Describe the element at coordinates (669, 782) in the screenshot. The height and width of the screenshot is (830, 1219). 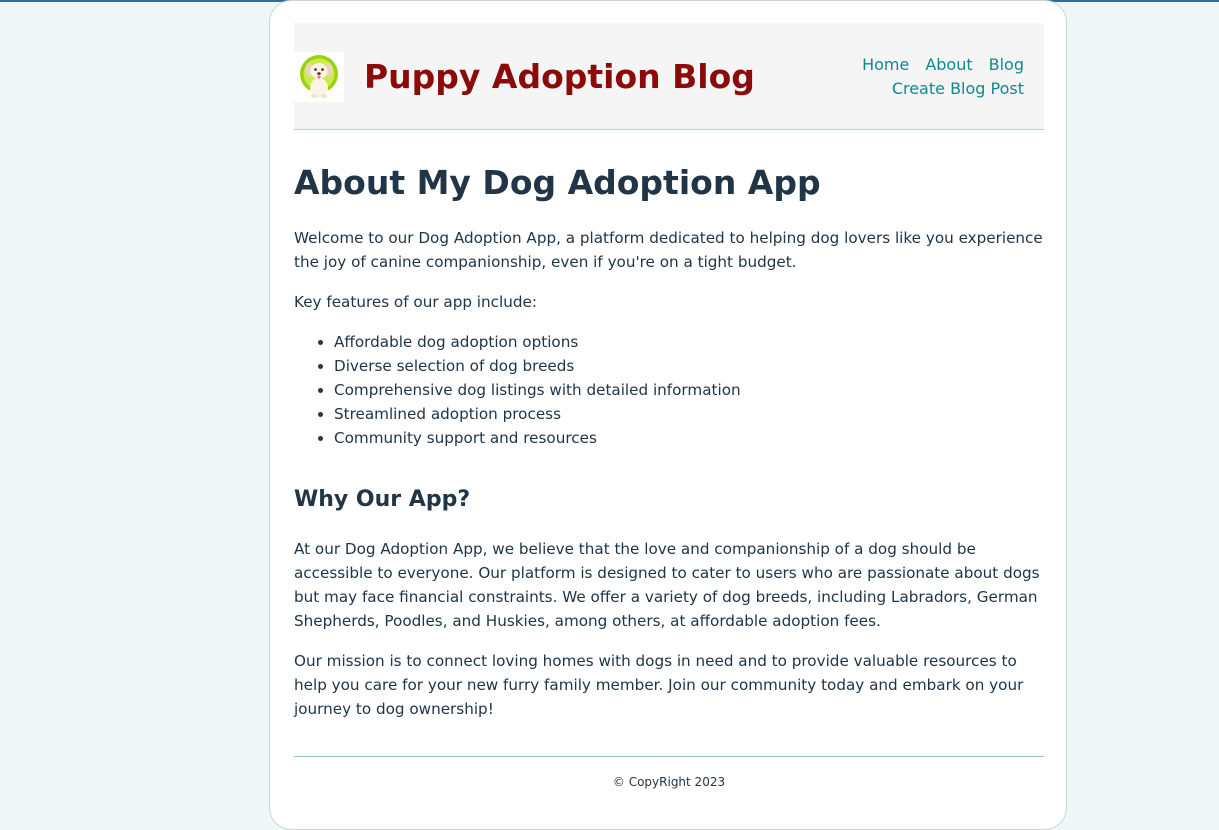
I see `footer-copyright: © CopyRight 2023` at that location.